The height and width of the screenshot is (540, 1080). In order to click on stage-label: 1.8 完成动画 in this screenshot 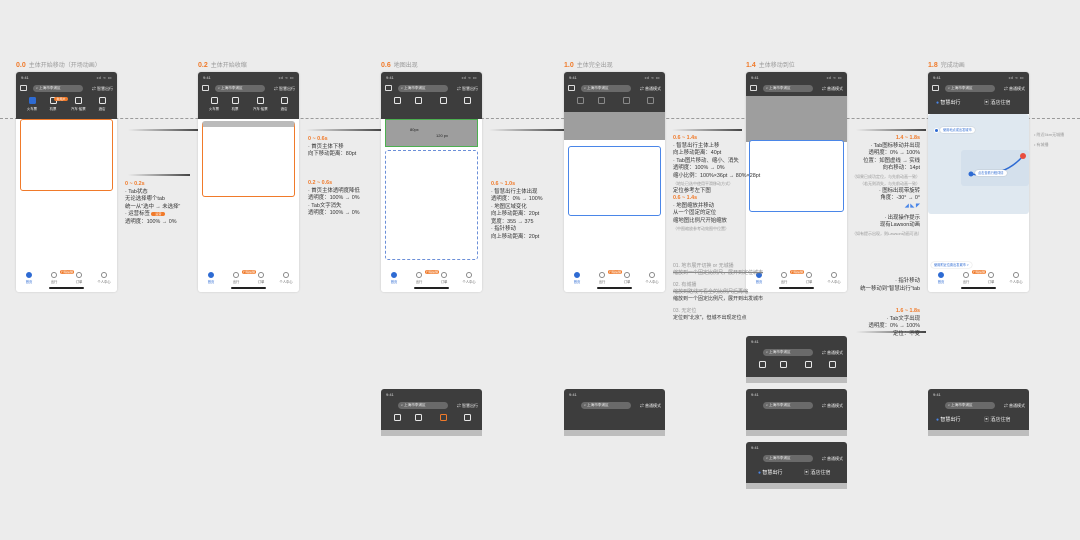, I will do `click(946, 65)`.